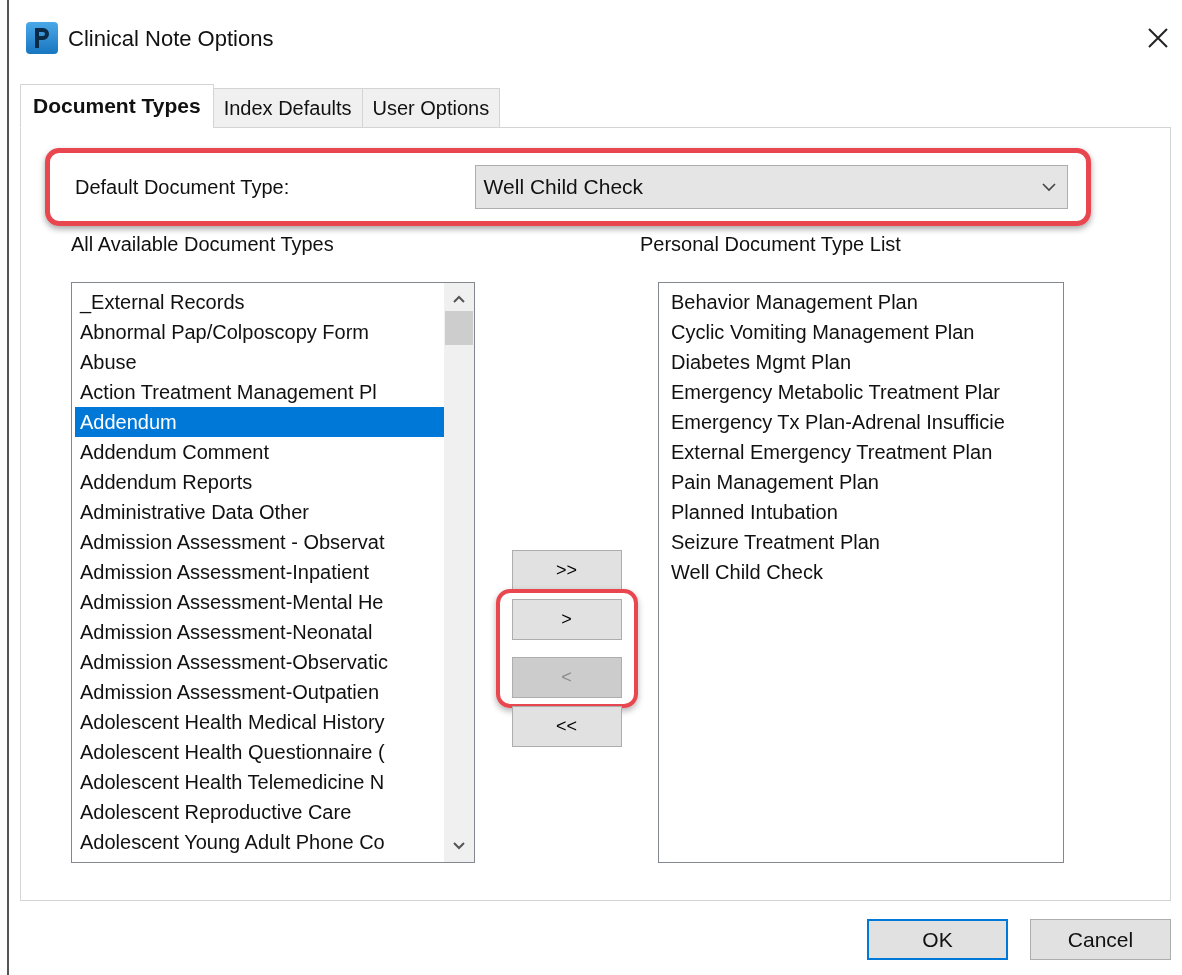 This screenshot has height=975, width=1182. I want to click on list-item: Admission Assessment - Observat, so click(259, 542).